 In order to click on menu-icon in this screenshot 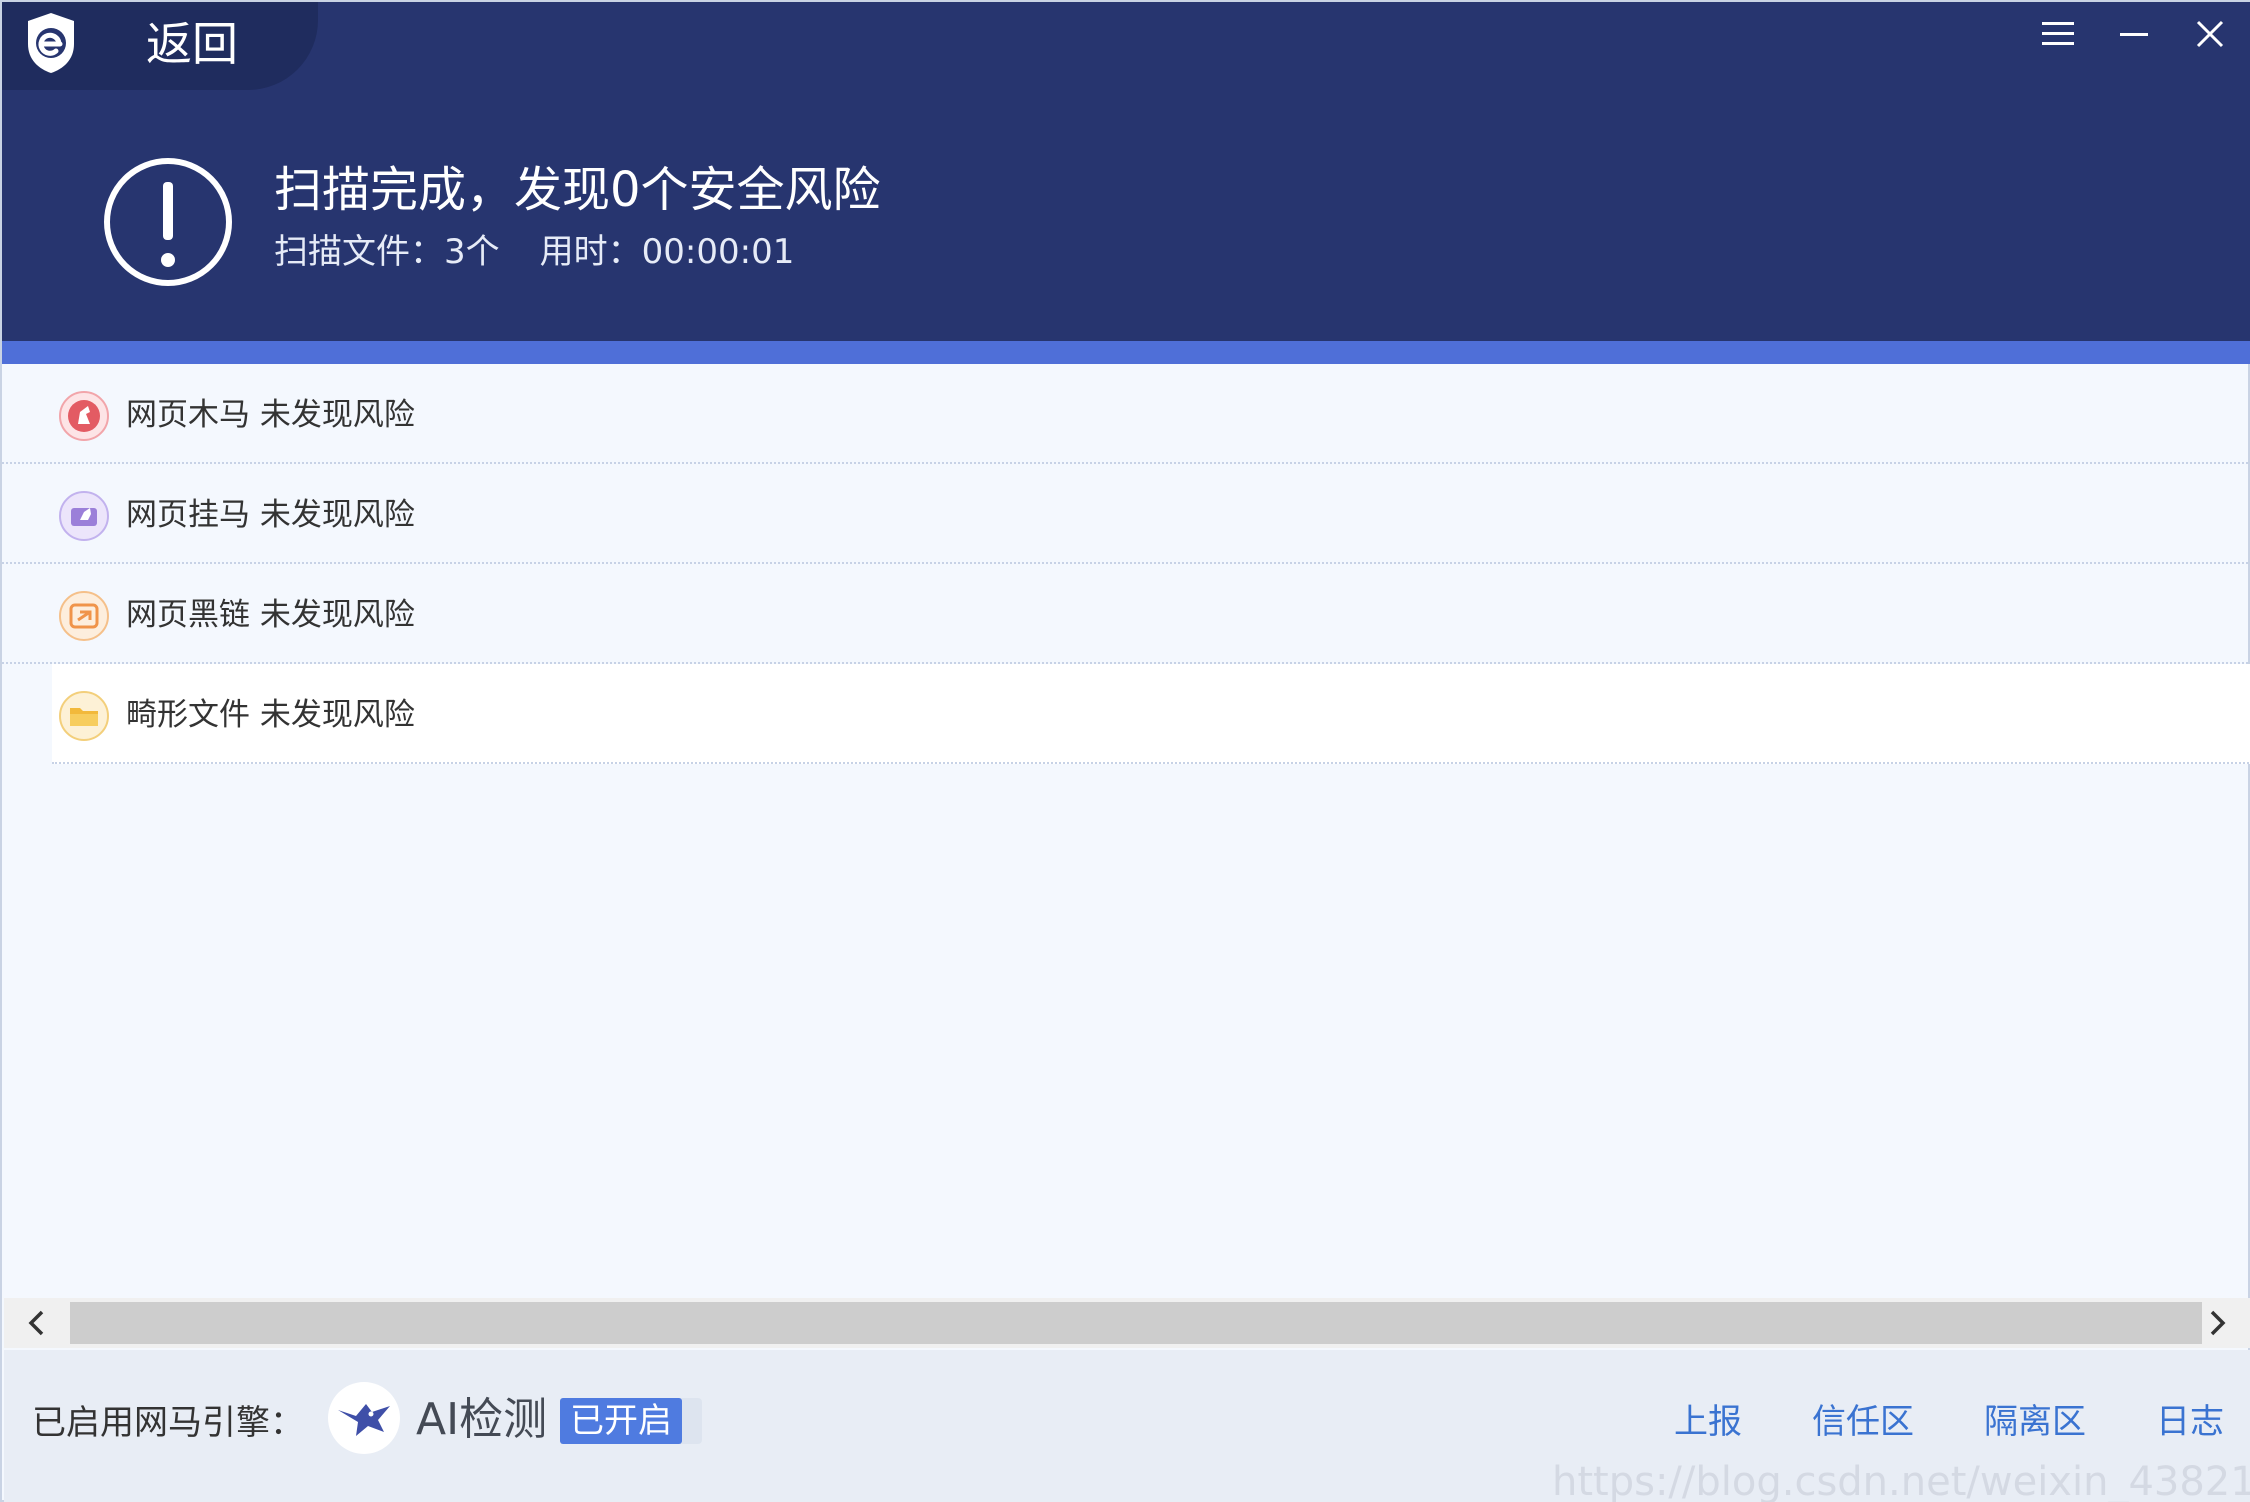, I will do `click(2058, 33)`.